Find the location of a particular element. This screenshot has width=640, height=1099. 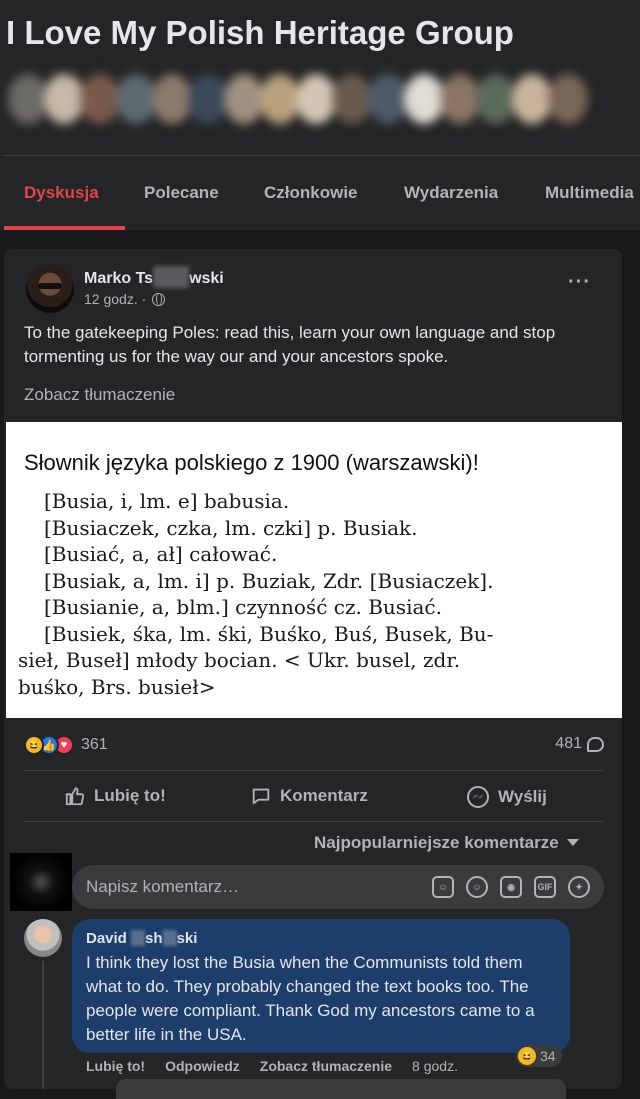

next-comment-preview is located at coordinates (341, 1089).